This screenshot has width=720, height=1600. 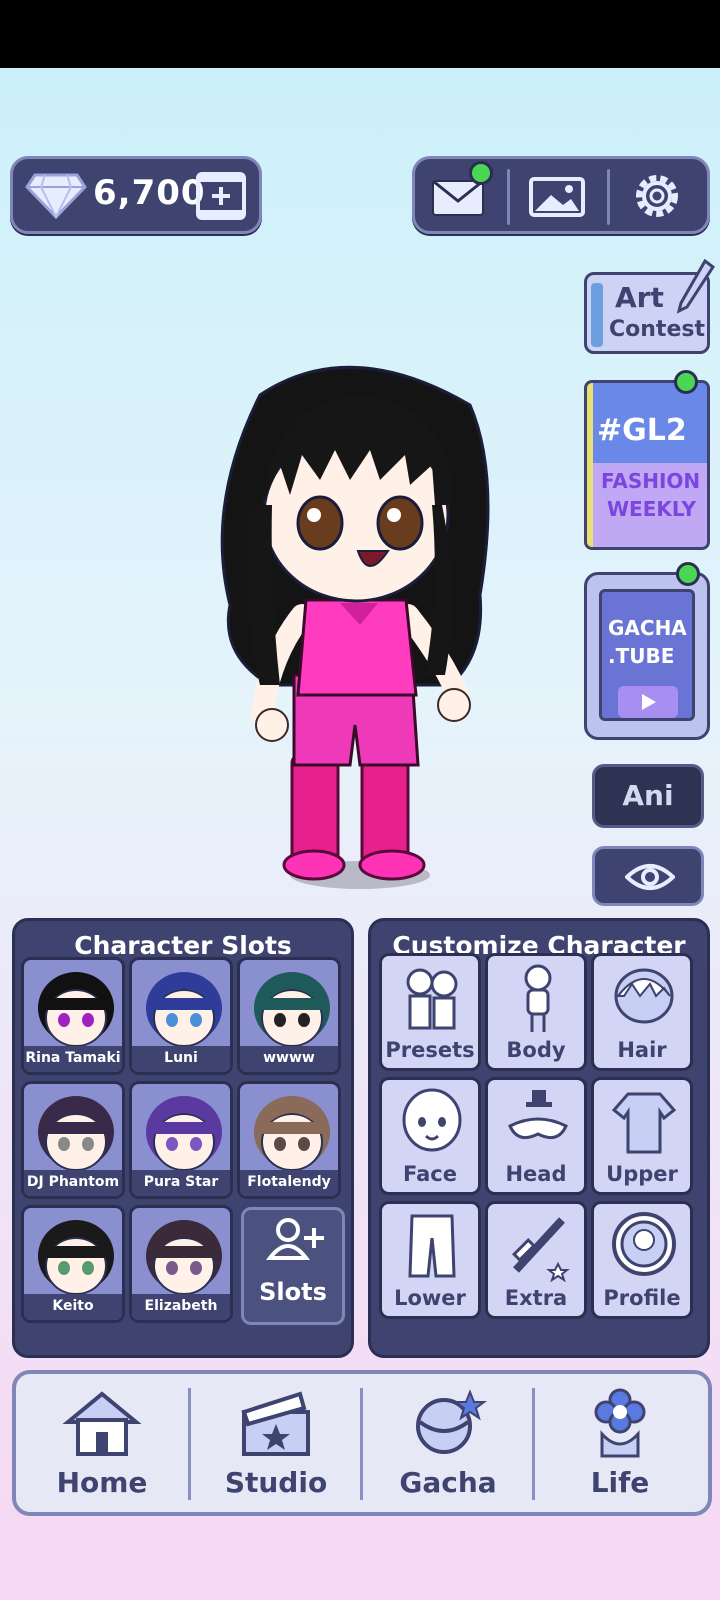 I want to click on top-tools, so click(x=561, y=195).